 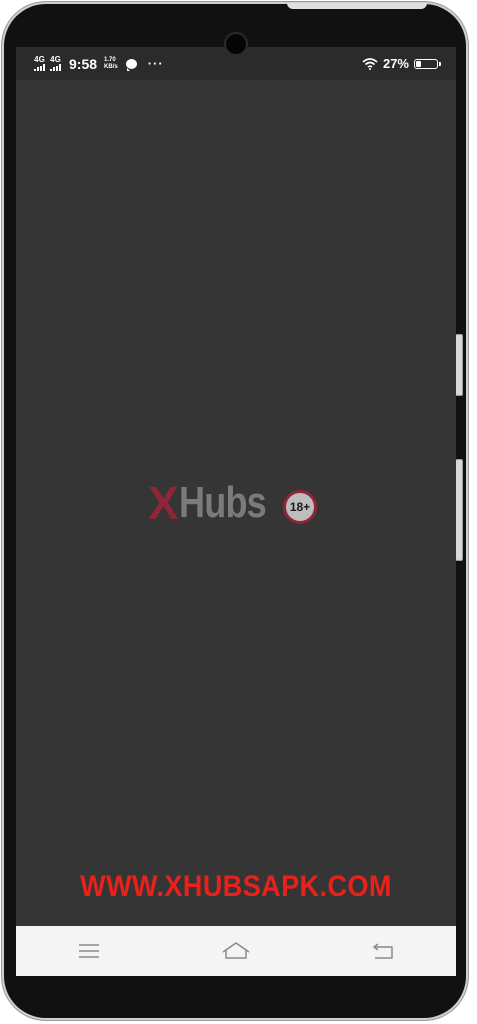 I want to click on logo-x: X, so click(x=163, y=503).